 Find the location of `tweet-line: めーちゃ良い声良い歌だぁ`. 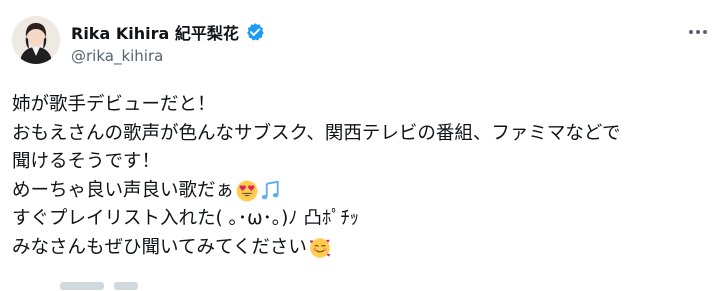

tweet-line: めーちゃ良い声良い歌だぁ is located at coordinates (123, 190).